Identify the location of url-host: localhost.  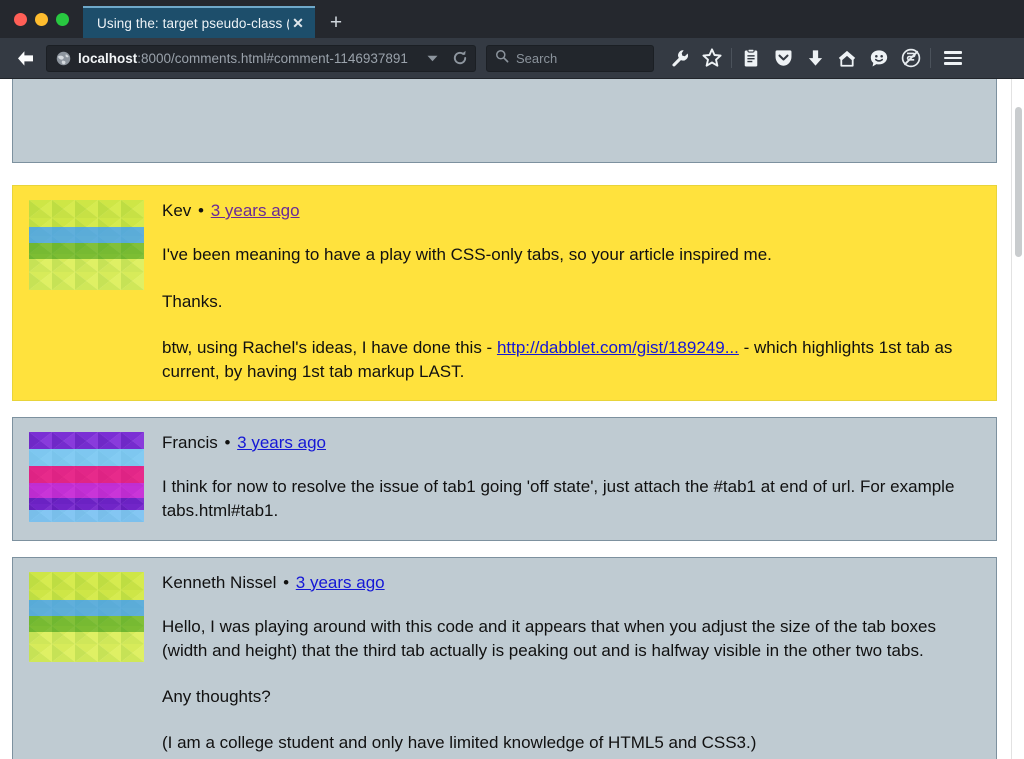
(108, 58).